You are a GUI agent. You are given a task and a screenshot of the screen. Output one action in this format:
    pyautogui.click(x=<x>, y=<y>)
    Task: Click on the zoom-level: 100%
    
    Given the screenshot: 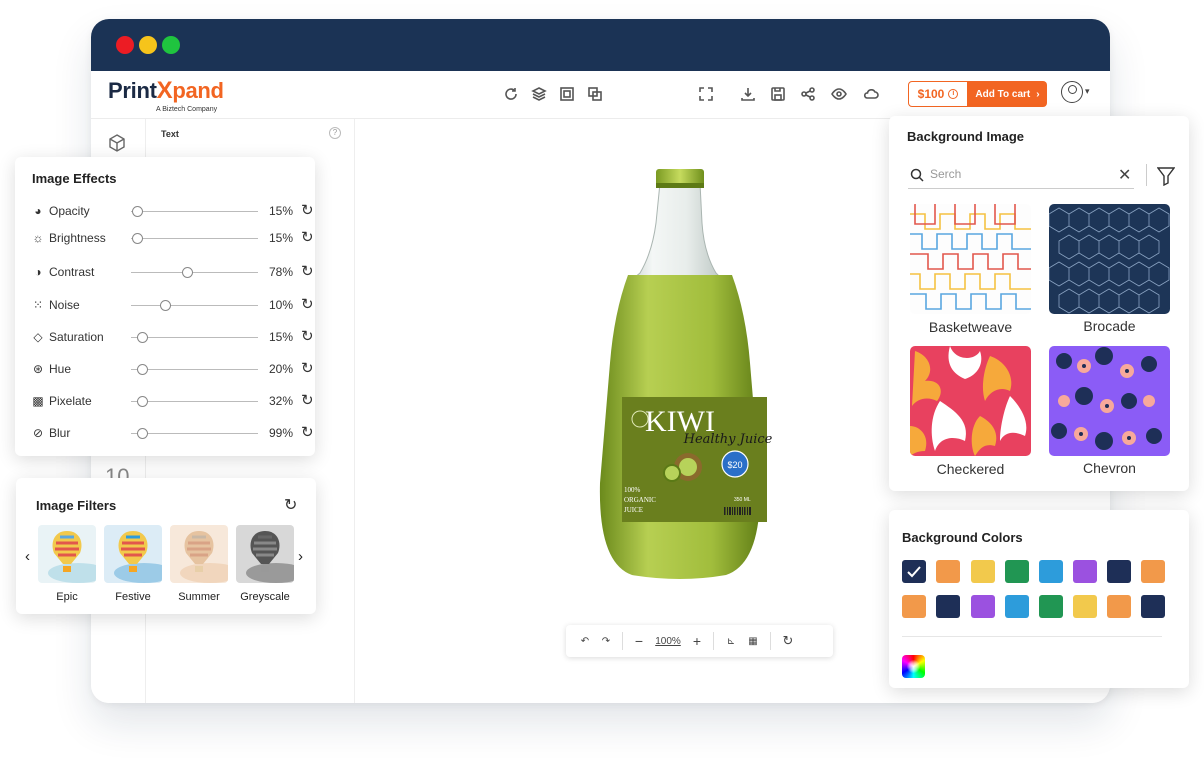 What is the action you would take?
    pyautogui.click(x=668, y=641)
    